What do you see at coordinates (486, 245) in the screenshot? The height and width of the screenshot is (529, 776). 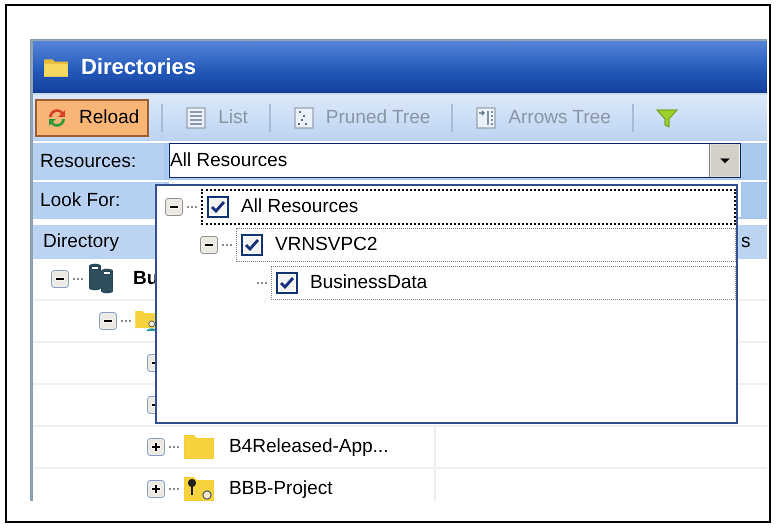 I see `resource-tree-item: VRNSVPC2` at bounding box center [486, 245].